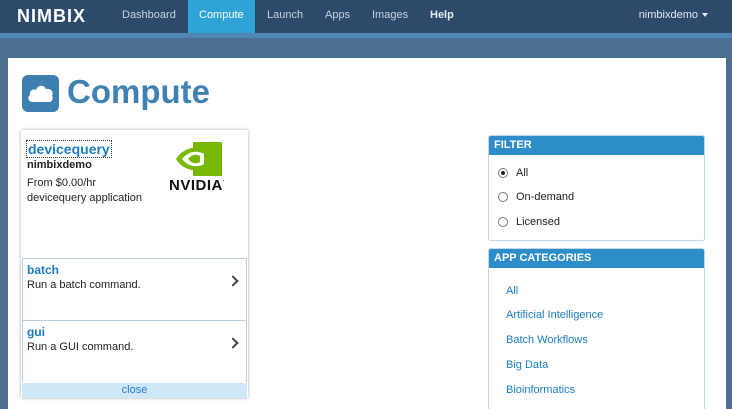  Describe the element at coordinates (199, 159) in the screenshot. I see `nvidia-eye-icon` at that location.